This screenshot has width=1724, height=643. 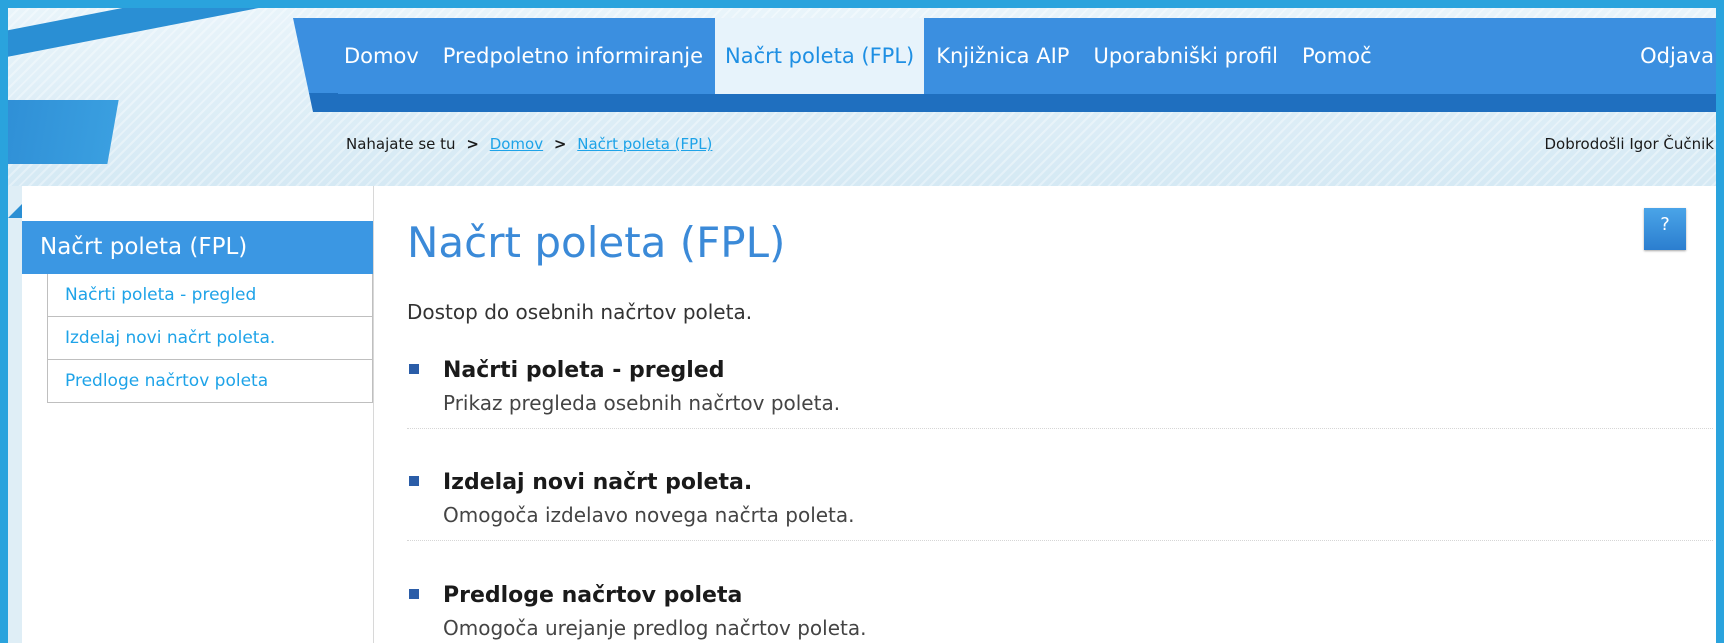 What do you see at coordinates (210, 295) in the screenshot?
I see `sidebar-item-nacrti-pregled: Načrti poleta - pregled` at bounding box center [210, 295].